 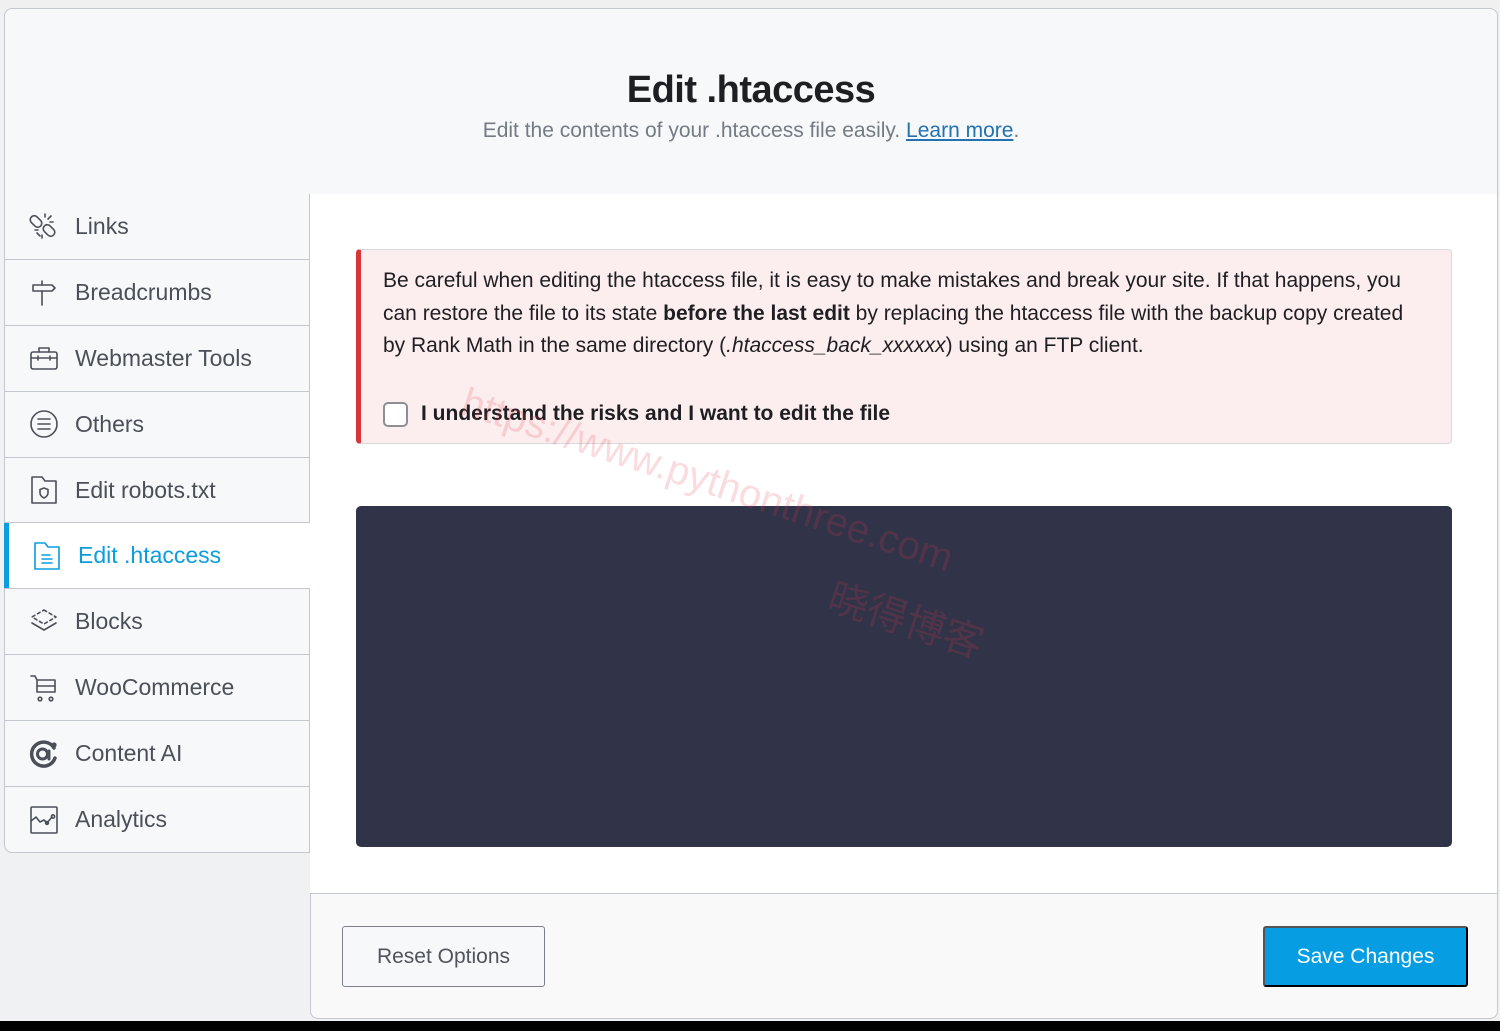 What do you see at coordinates (959, 130) in the screenshot?
I see `learn-more-link: Learn more` at bounding box center [959, 130].